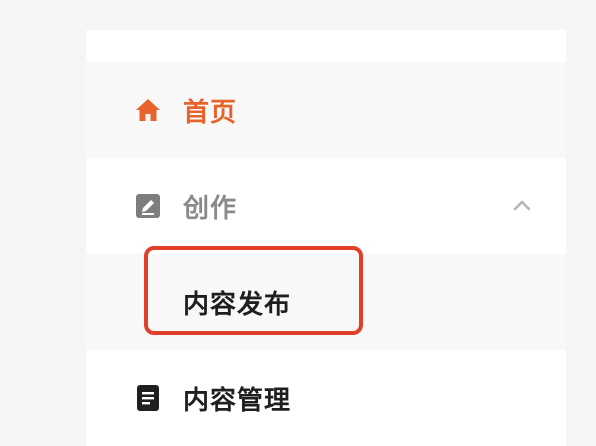 This screenshot has width=596, height=446. Describe the element at coordinates (148, 206) in the screenshot. I see `edit-icon` at that location.